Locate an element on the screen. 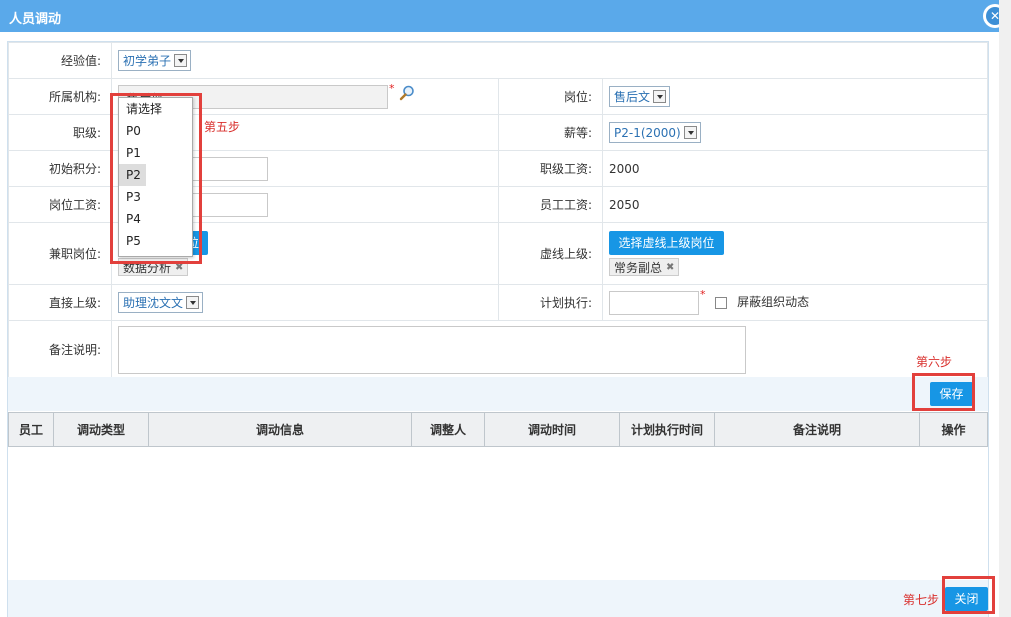 The width and height of the screenshot is (1011, 617). remove-icon: ✖ is located at coordinates (670, 267).